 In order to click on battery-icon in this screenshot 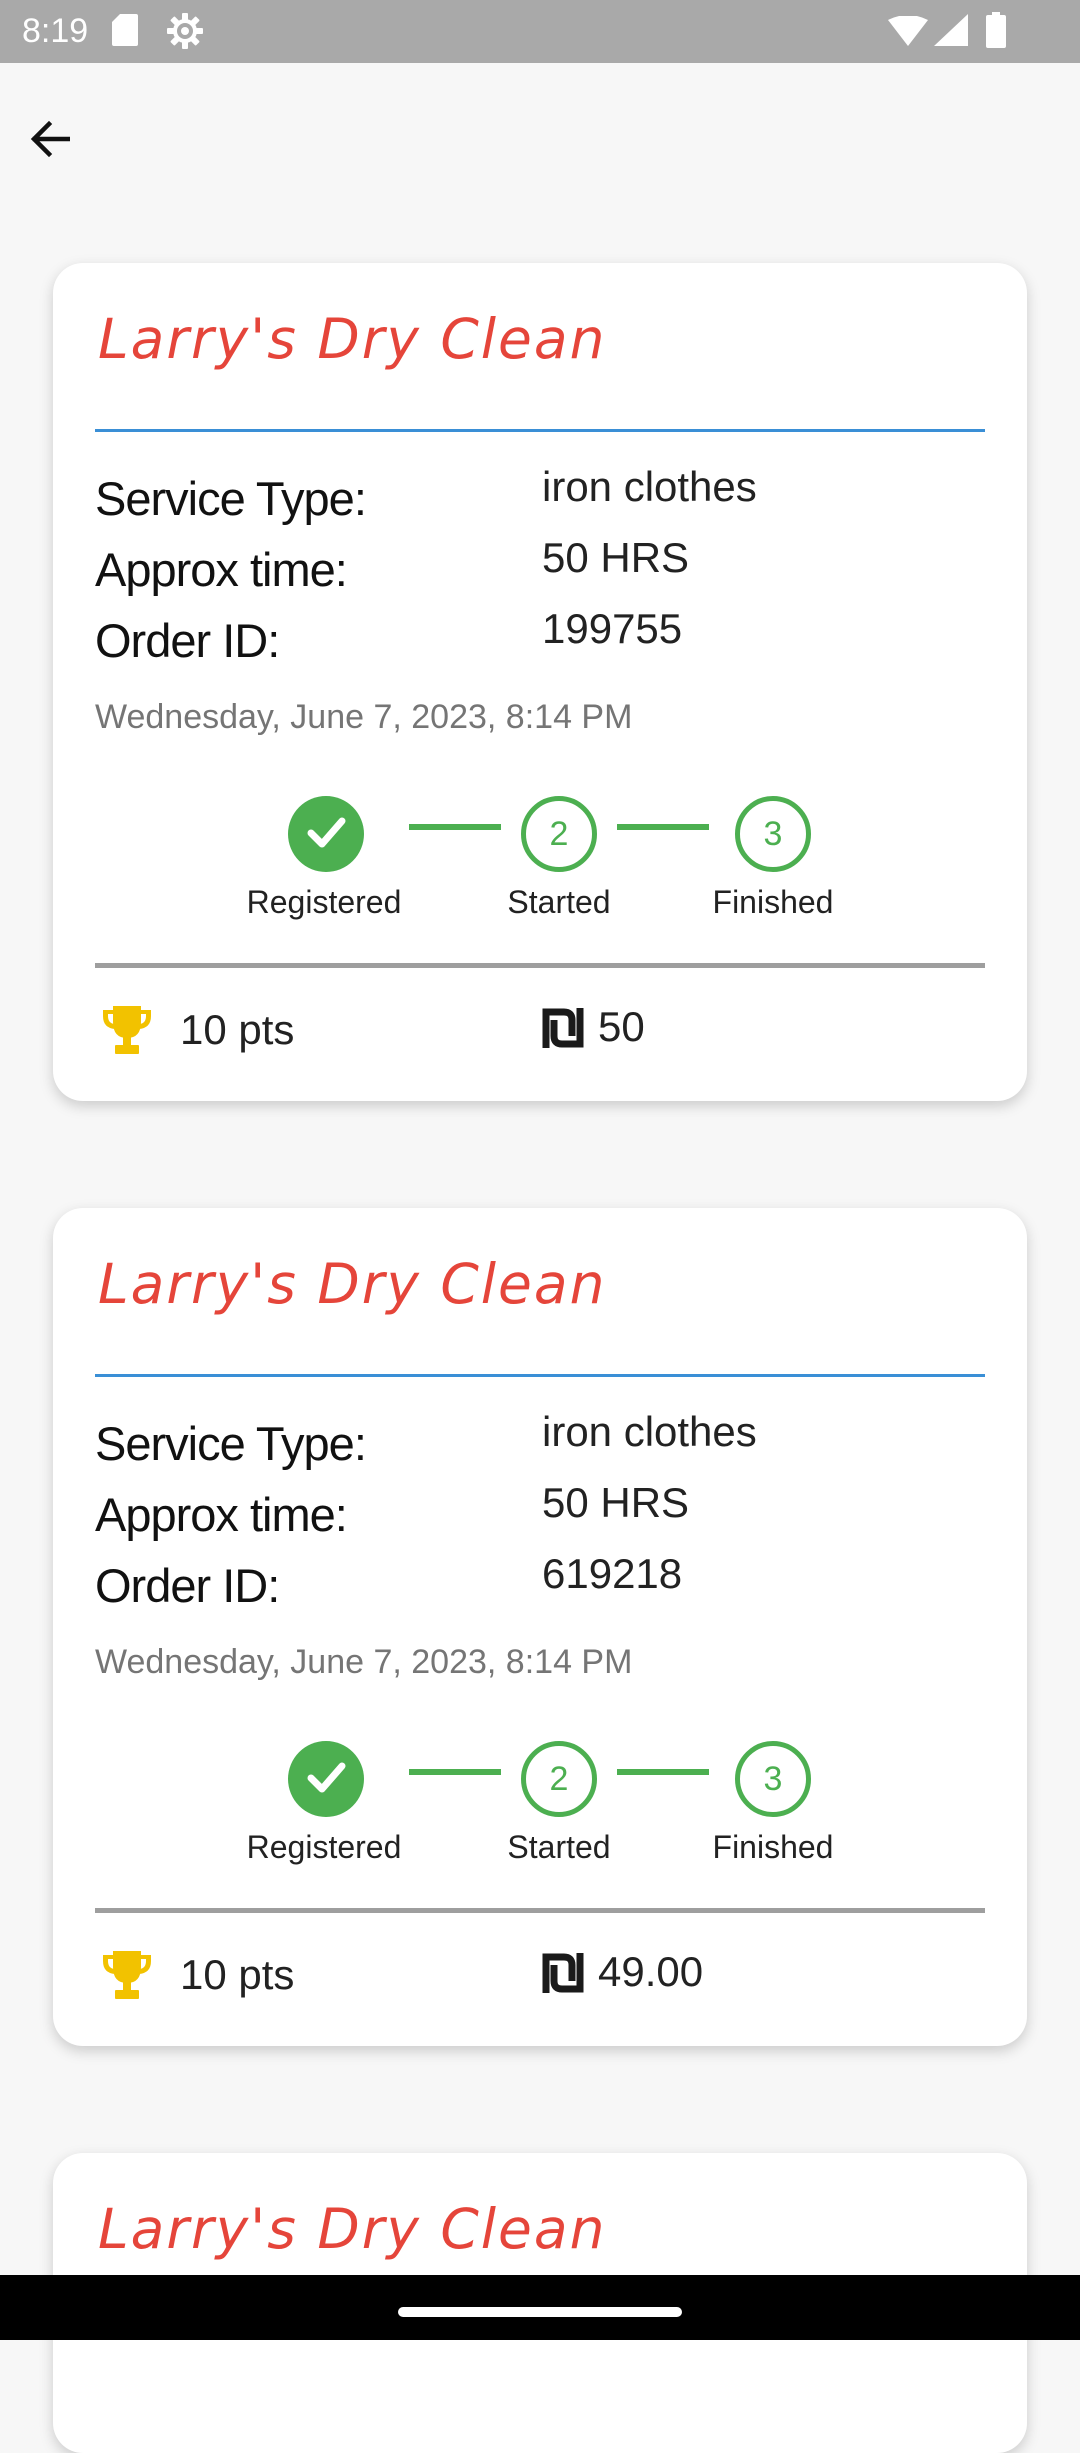, I will do `click(996, 32)`.